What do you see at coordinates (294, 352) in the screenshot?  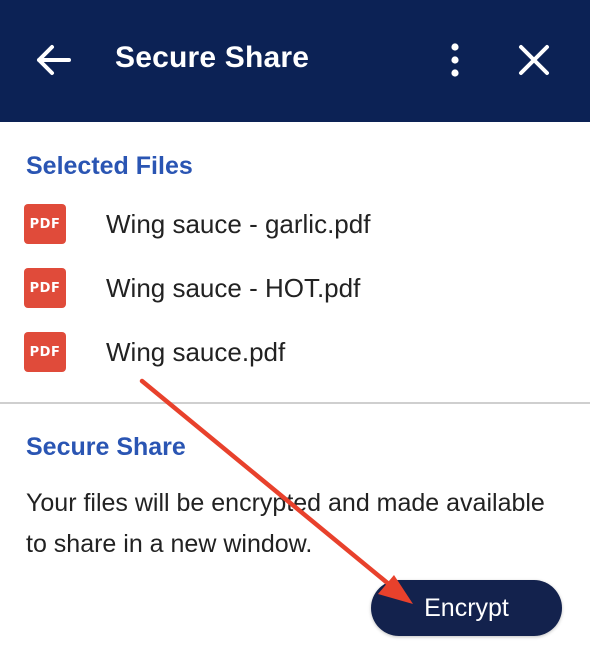 I see `file-list-item: PDF Wing sauce.pdf` at bounding box center [294, 352].